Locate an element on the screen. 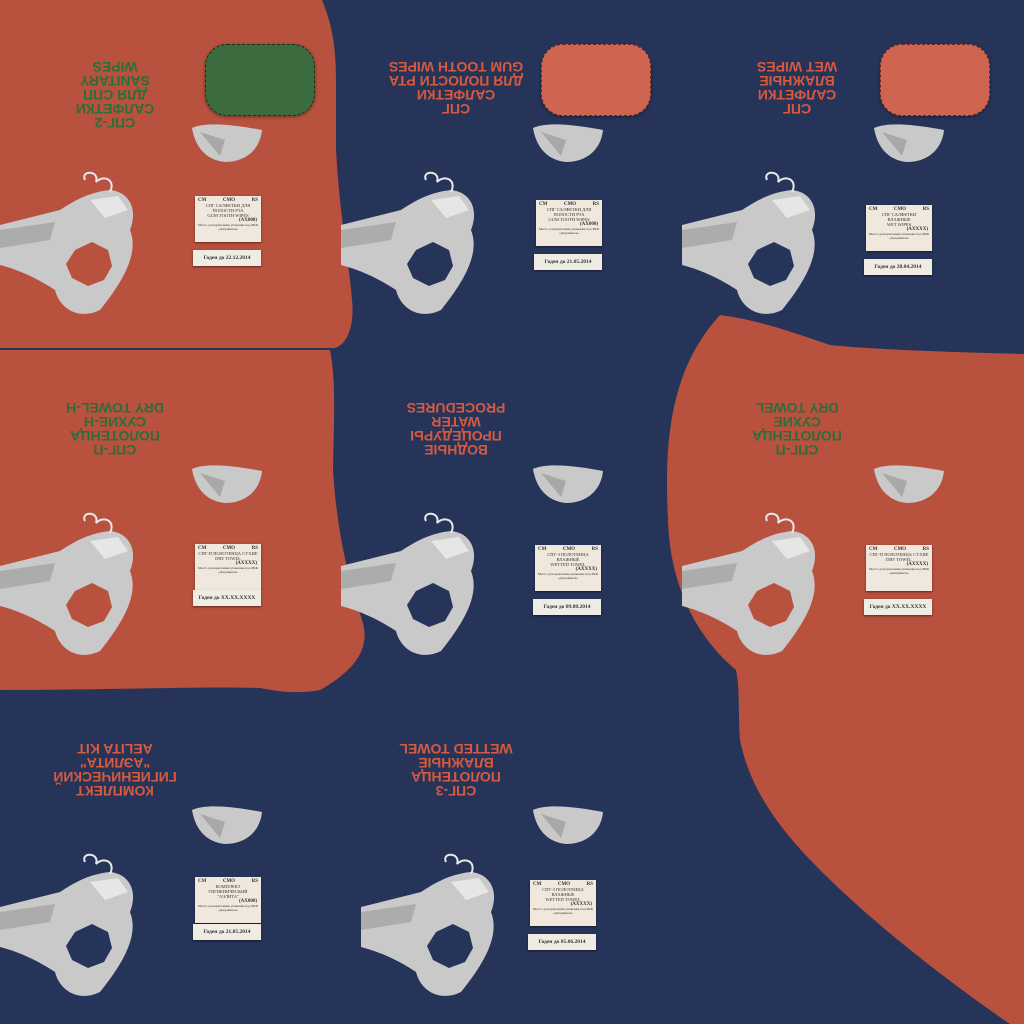 The width and height of the screenshot is (1024, 1024). heading-line: ПРОЦЕДУРЫ is located at coordinates (456, 436).